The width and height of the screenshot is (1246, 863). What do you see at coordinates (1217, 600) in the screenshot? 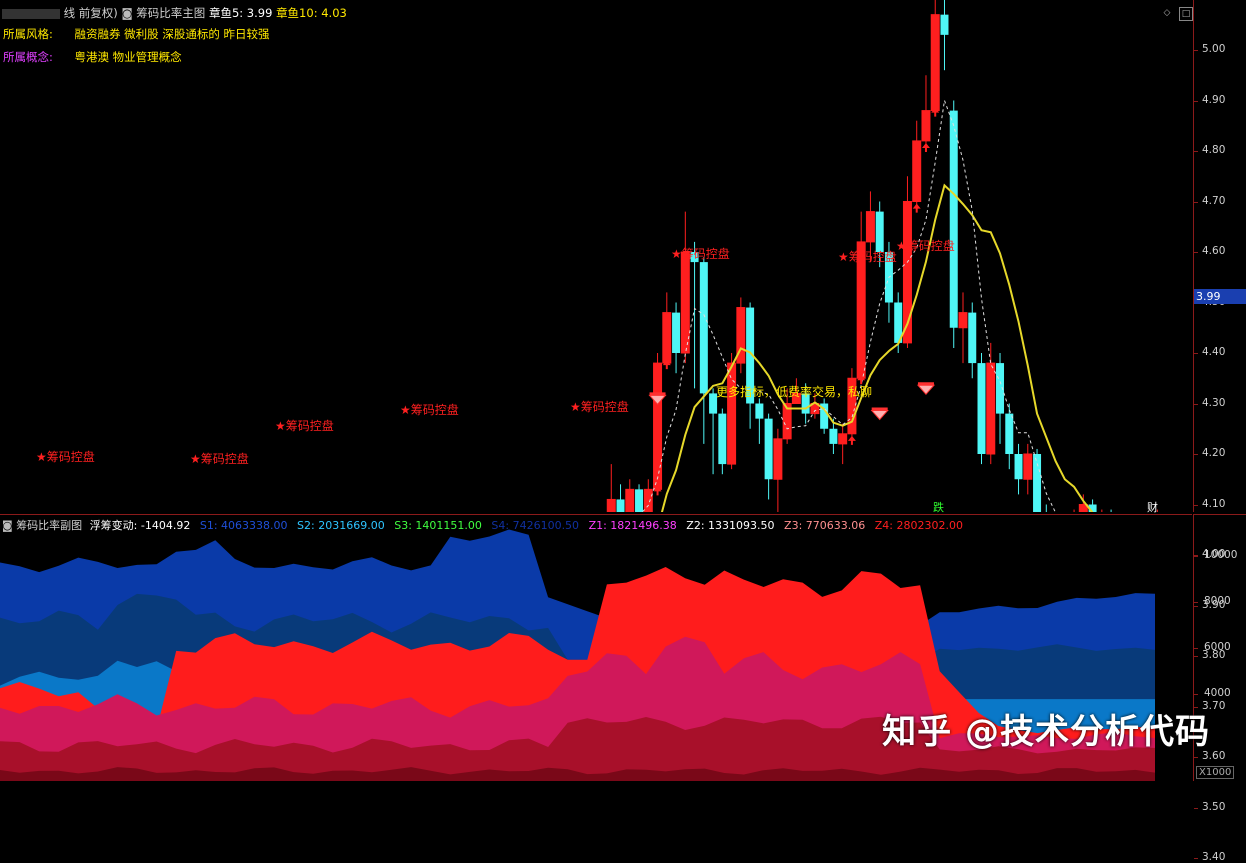
I see `ratio-tick: 8000` at bounding box center [1217, 600].